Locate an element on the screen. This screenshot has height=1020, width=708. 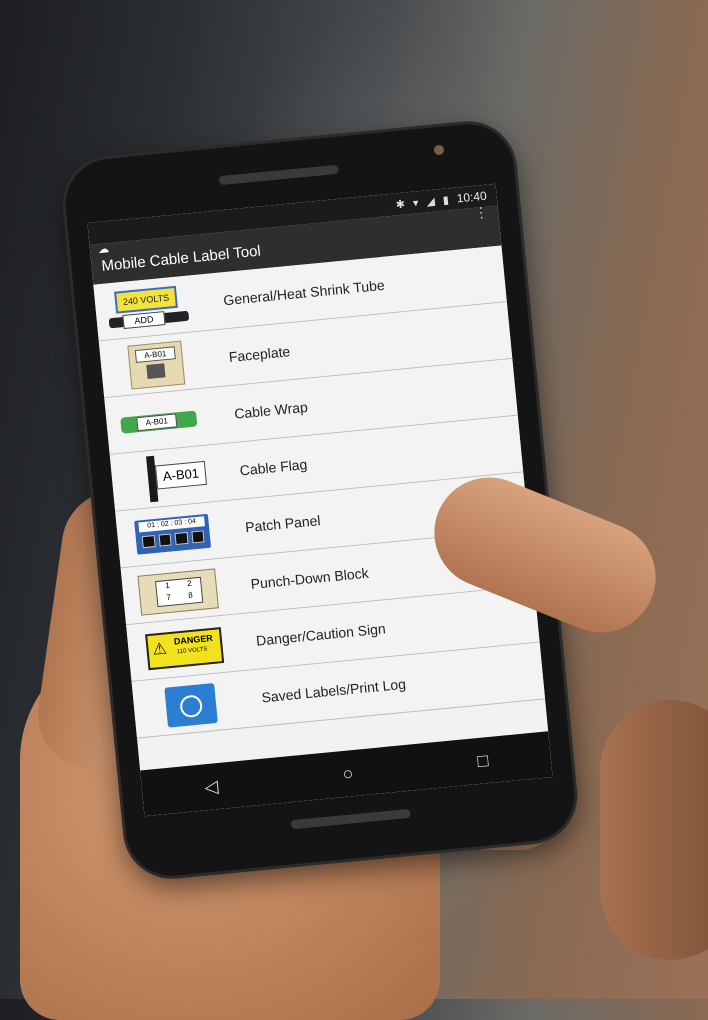
thumb-label: 7 is located at coordinates (168, 597).